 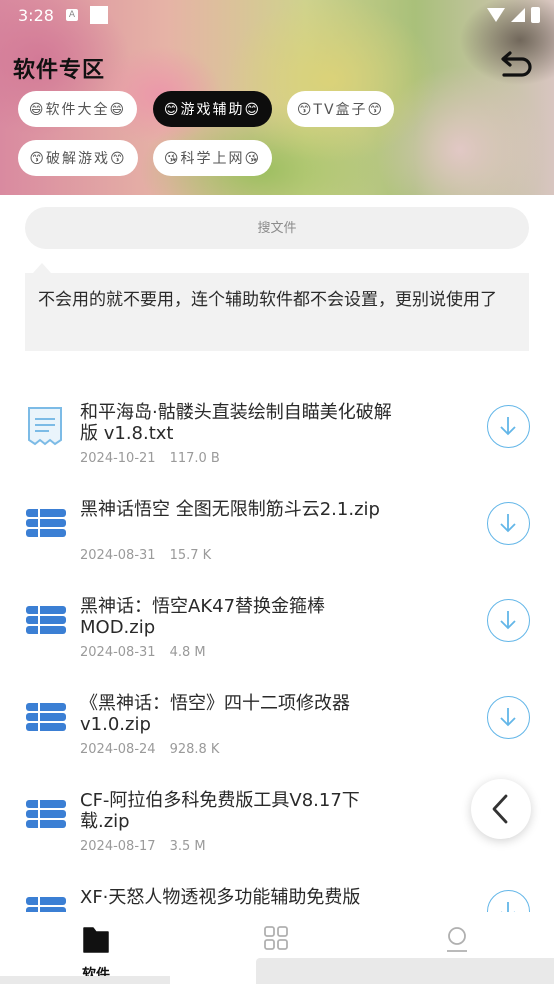 I want to click on battery-icon, so click(x=535, y=15).